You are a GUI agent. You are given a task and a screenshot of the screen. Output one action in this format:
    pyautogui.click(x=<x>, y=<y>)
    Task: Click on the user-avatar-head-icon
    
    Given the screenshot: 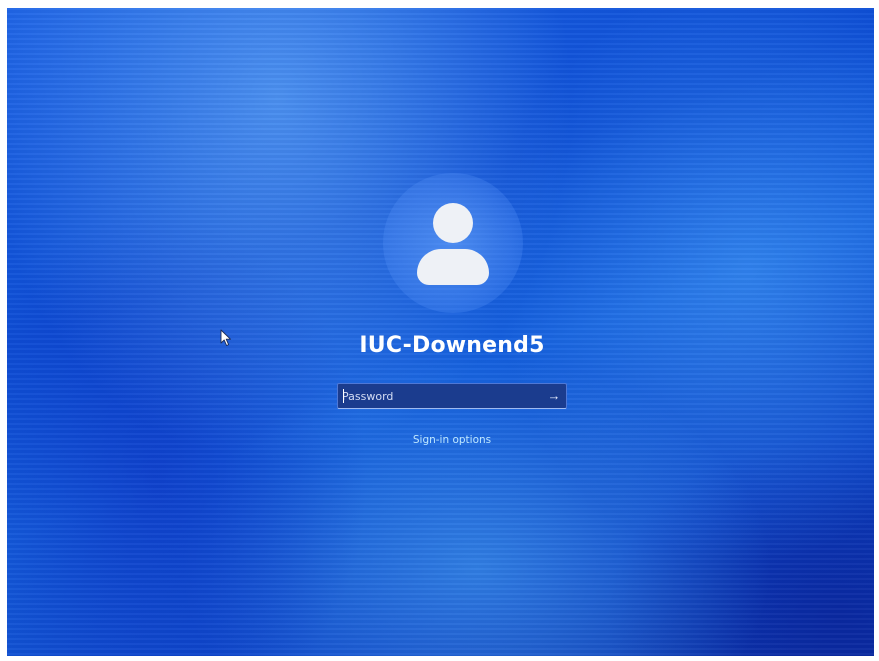 What is the action you would take?
    pyautogui.click(x=453, y=223)
    